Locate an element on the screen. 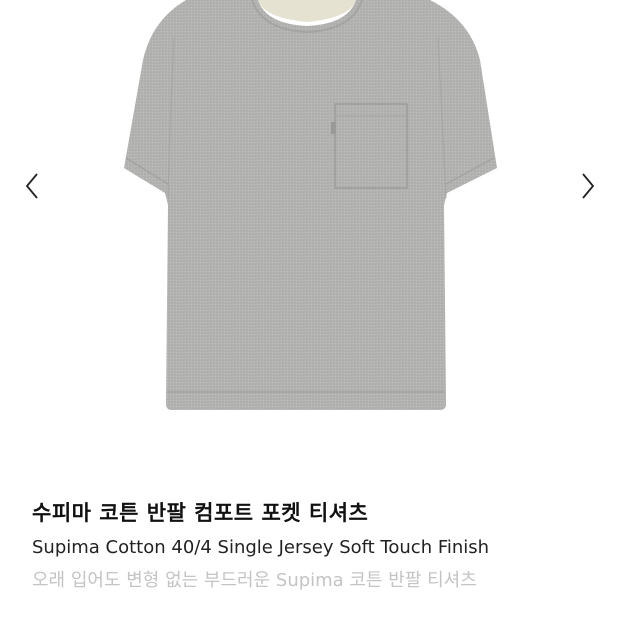 This screenshot has height=620, width=620. product-description: 오래 입어도 변형 없는 부드러운 Supima 코튼 반팔 티셔츠 is located at coordinates (254, 580).